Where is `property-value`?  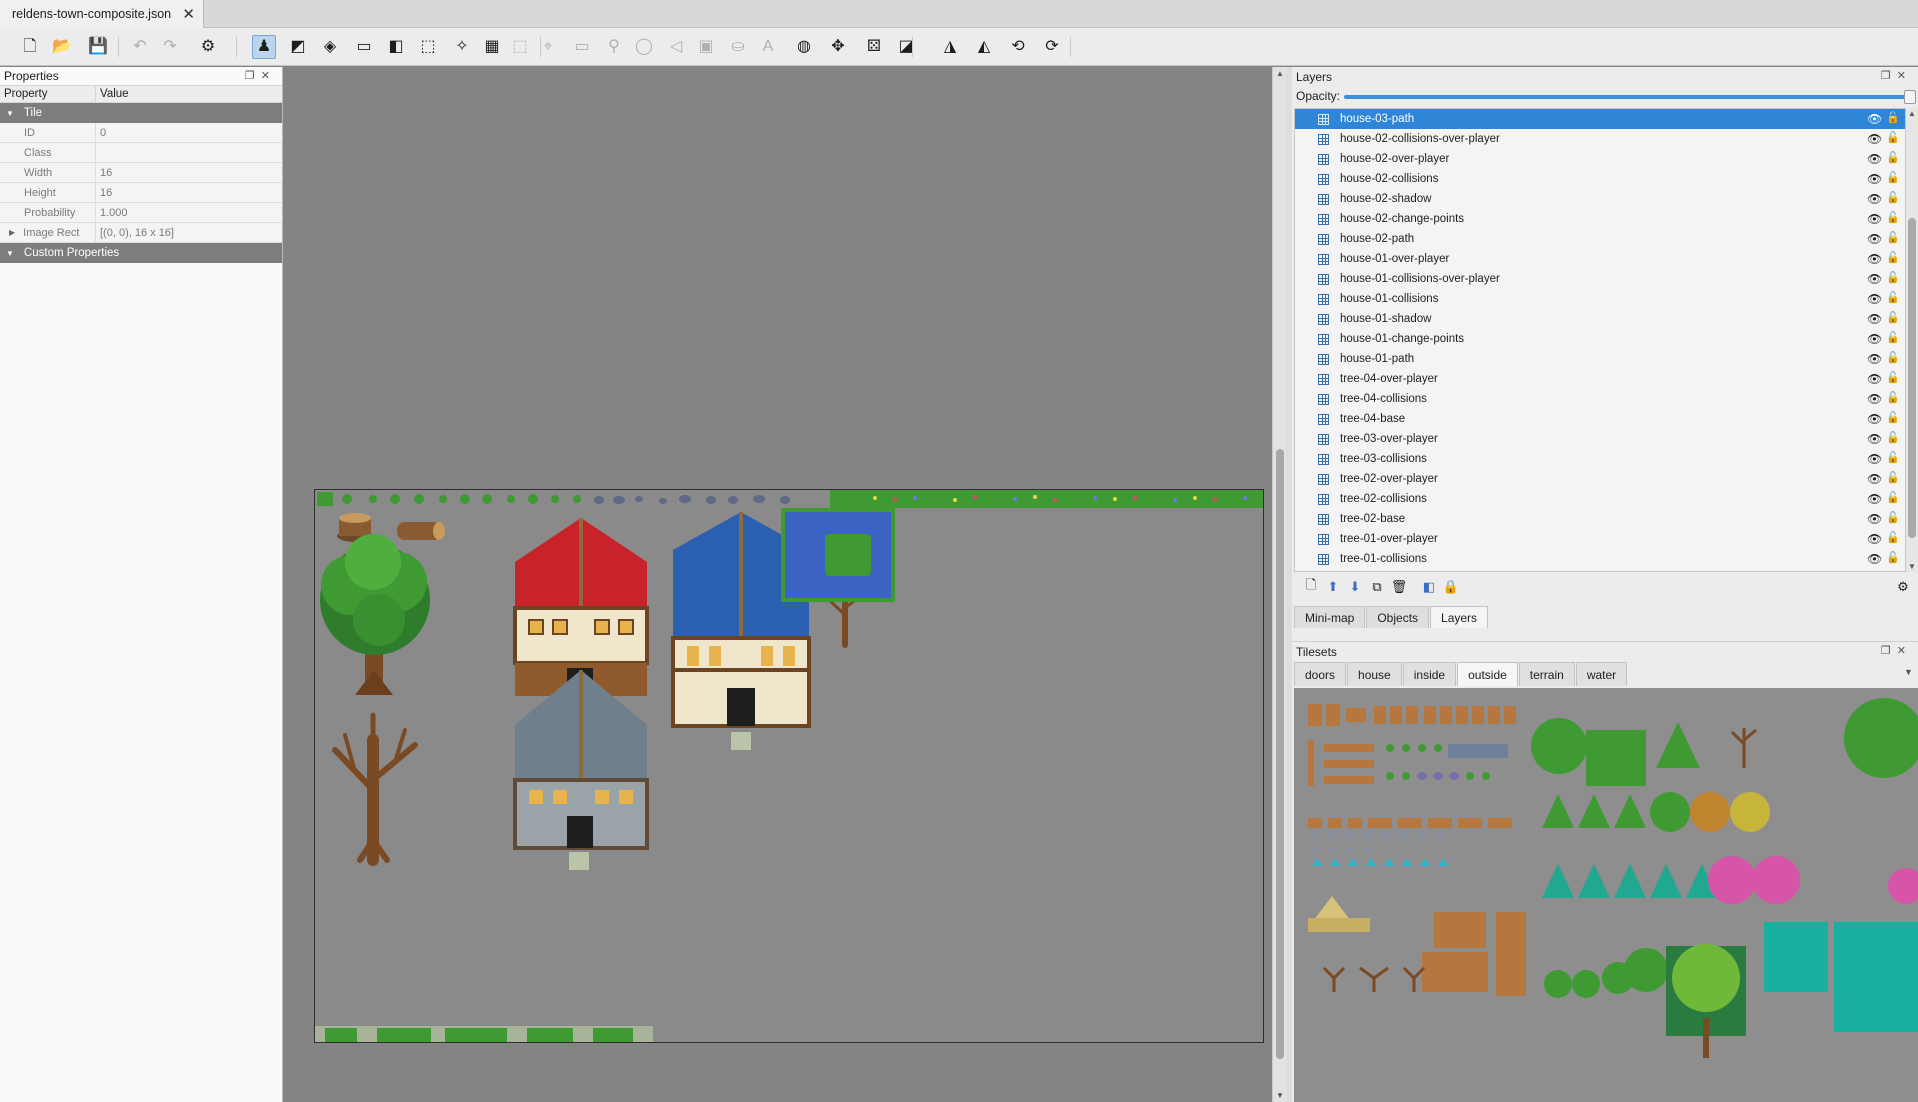 property-value is located at coordinates (98, 152).